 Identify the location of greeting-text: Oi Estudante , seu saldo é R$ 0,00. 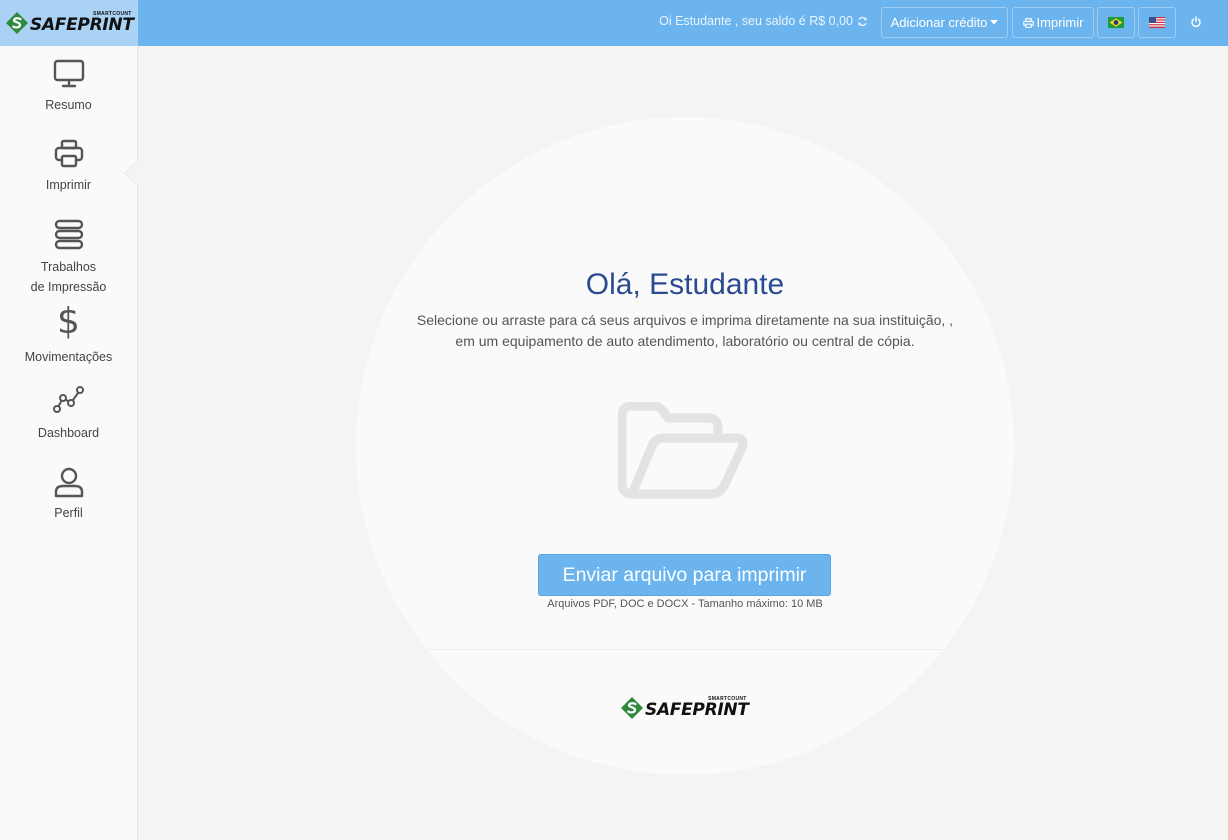
(756, 21).